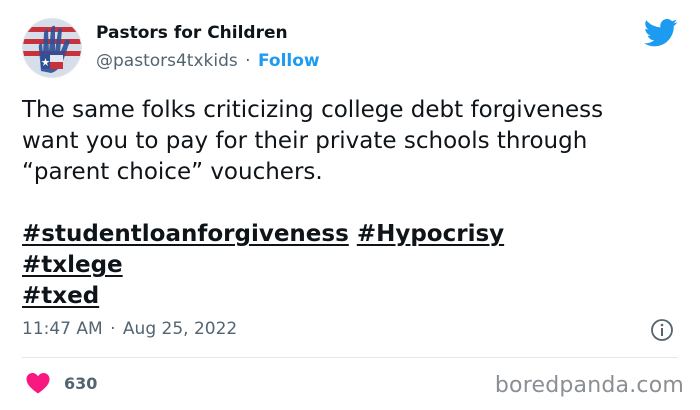 The width and height of the screenshot is (700, 410). What do you see at coordinates (62, 329) in the screenshot?
I see `tweet-time: 11:47 AM` at bounding box center [62, 329].